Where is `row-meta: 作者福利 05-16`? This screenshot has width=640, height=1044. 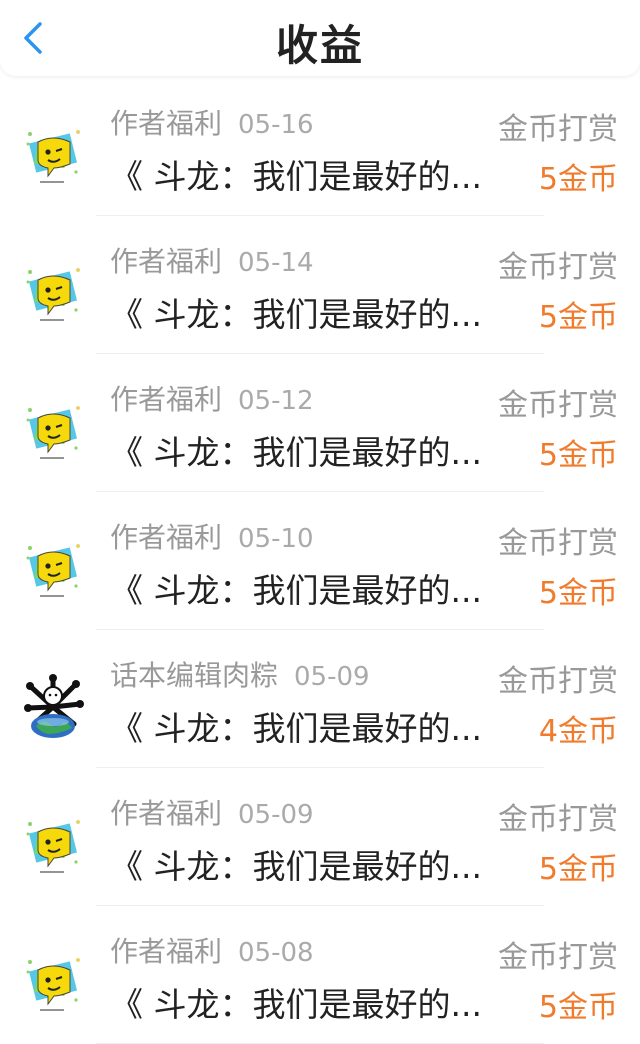 row-meta: 作者福利 05-16 is located at coordinates (212, 122).